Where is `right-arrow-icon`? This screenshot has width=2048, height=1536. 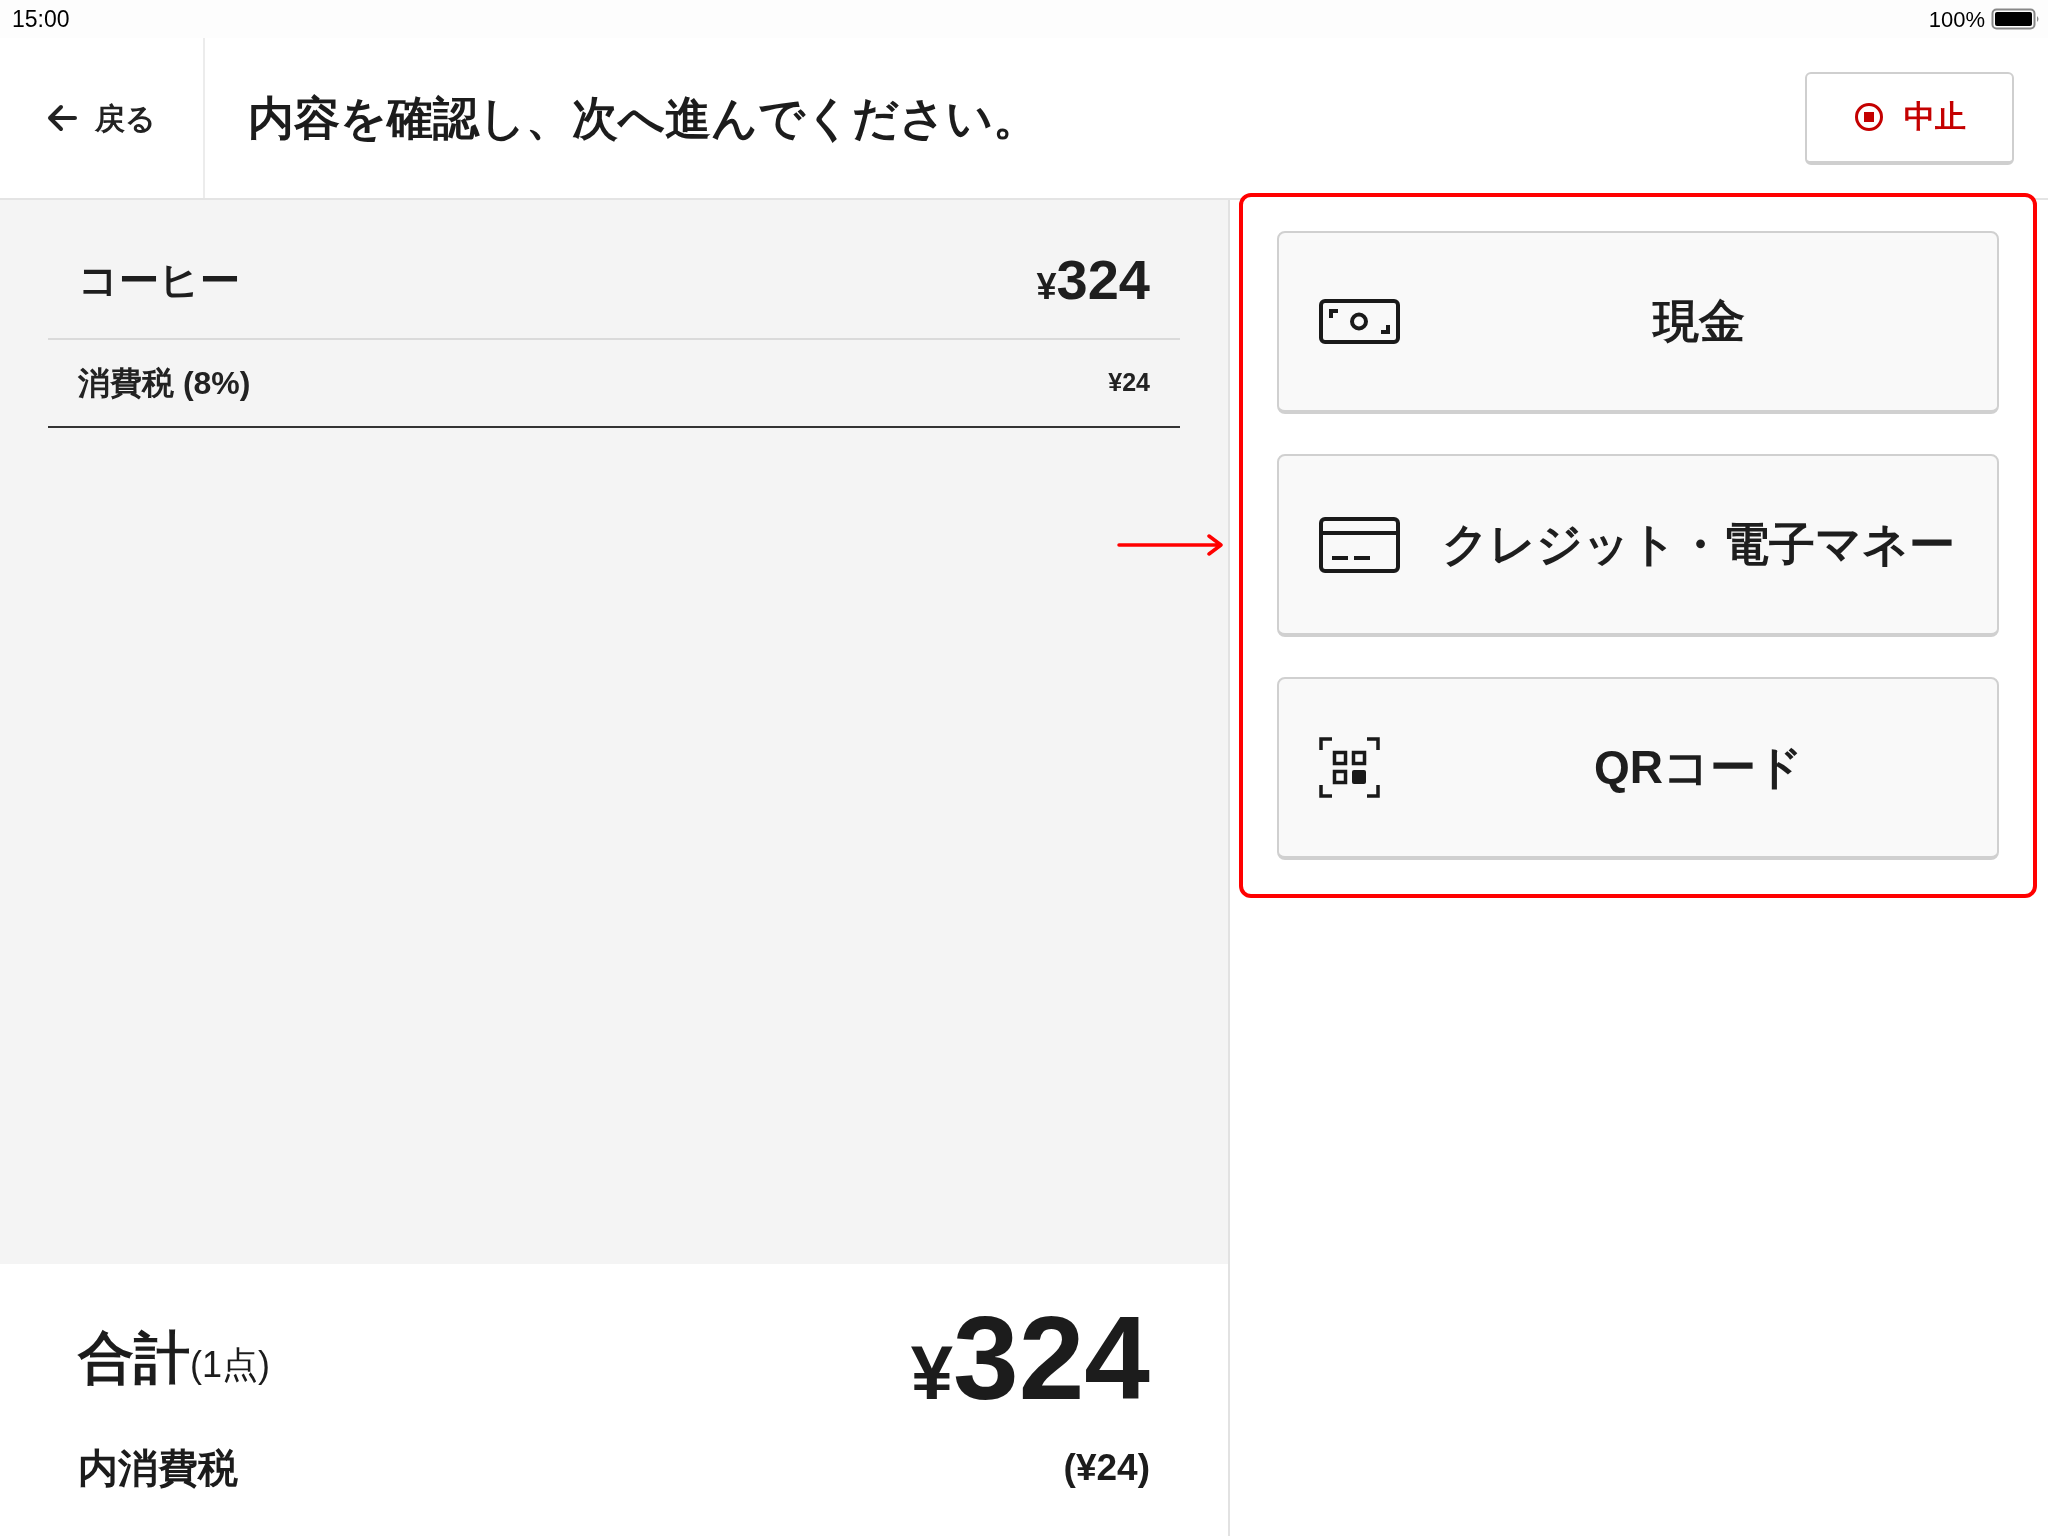
right-arrow-icon is located at coordinates (1170, 545).